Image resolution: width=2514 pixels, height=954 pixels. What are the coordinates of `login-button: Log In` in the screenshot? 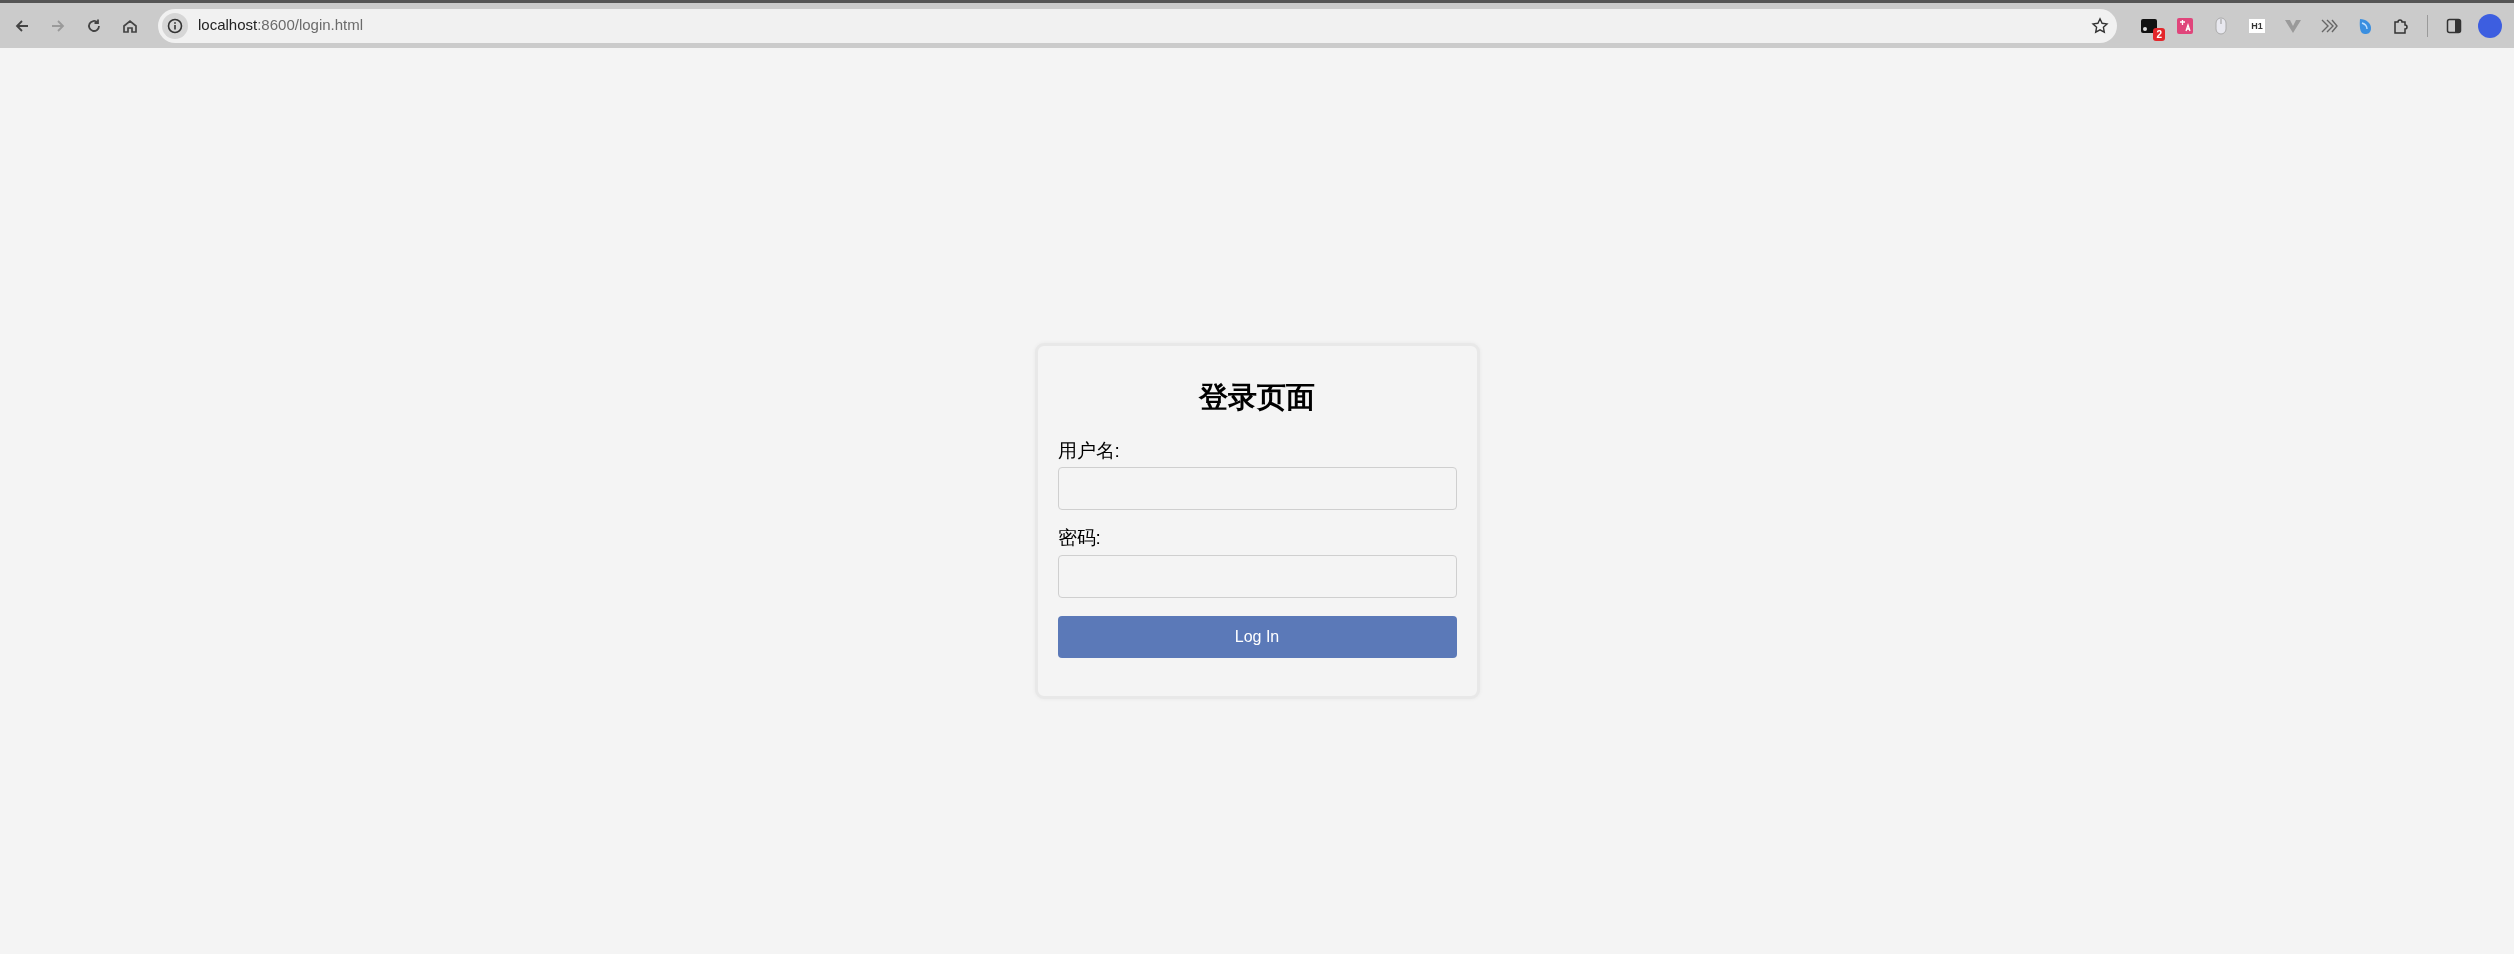 It's located at (1257, 637).